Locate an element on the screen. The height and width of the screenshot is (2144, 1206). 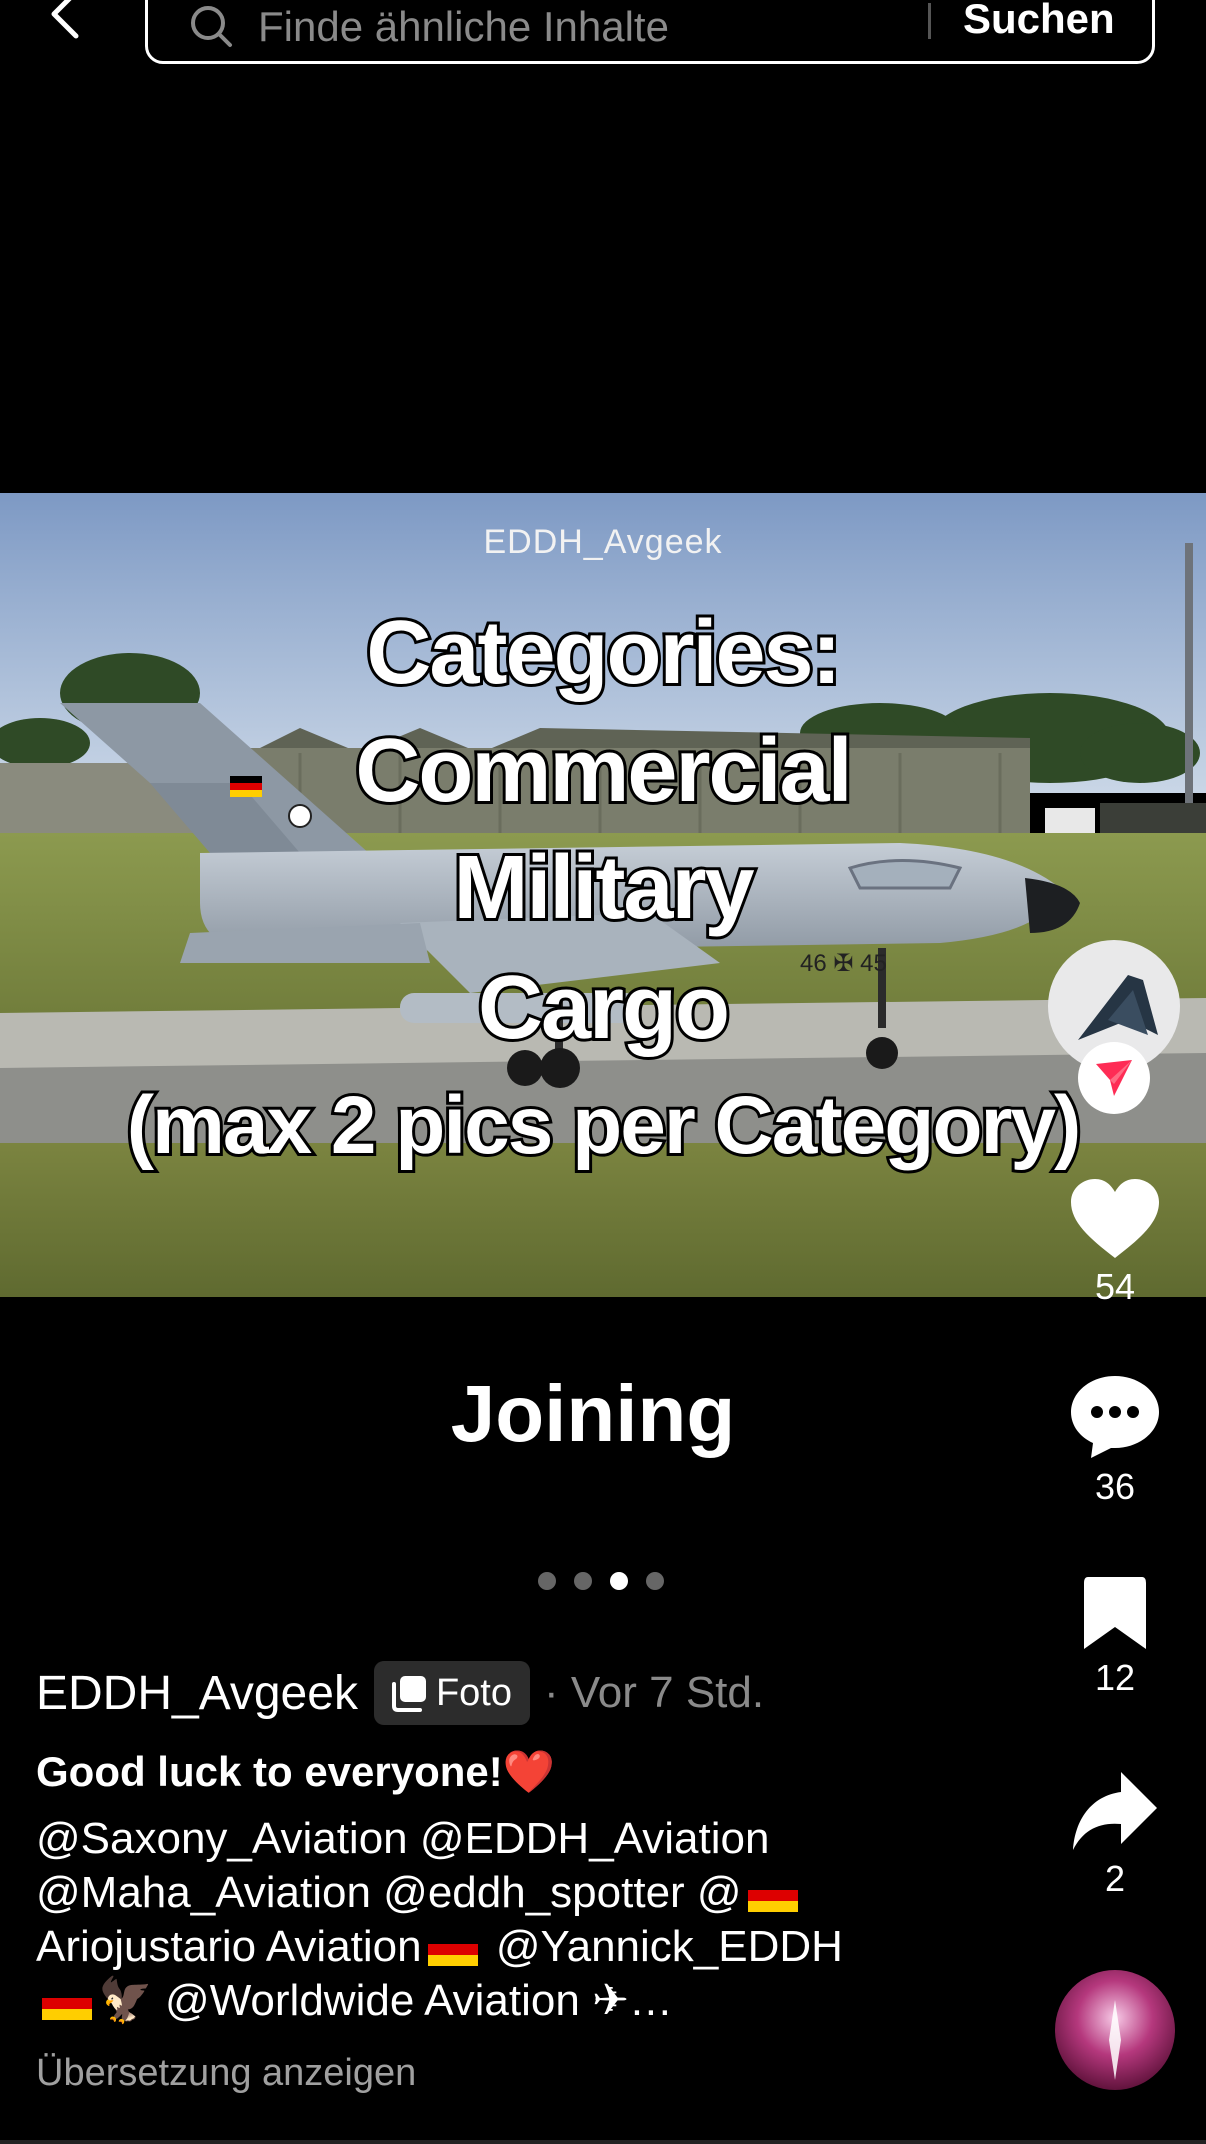
carousel-indicator is located at coordinates (601, 1581).